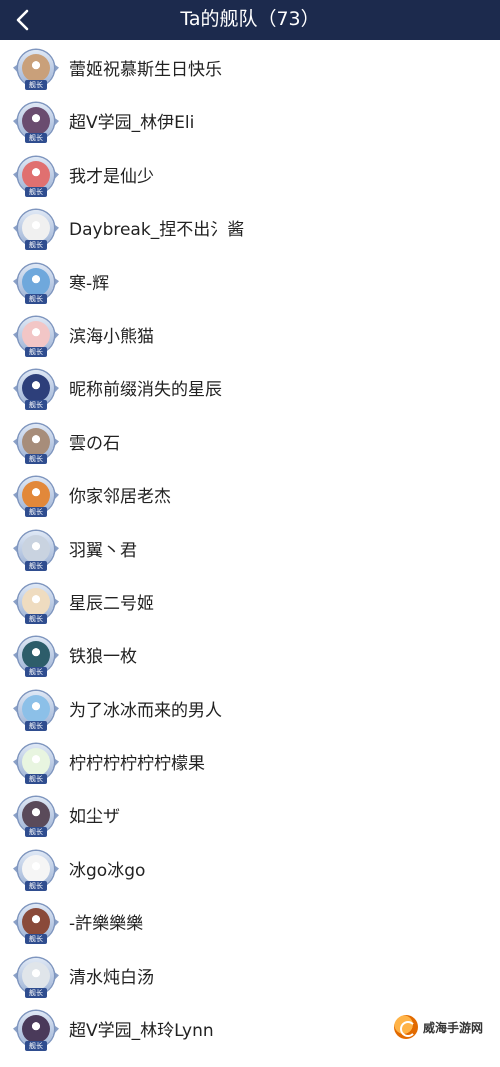  Describe the element at coordinates (103, 550) in the screenshot. I see `member-name: 羽翼丶君` at that location.